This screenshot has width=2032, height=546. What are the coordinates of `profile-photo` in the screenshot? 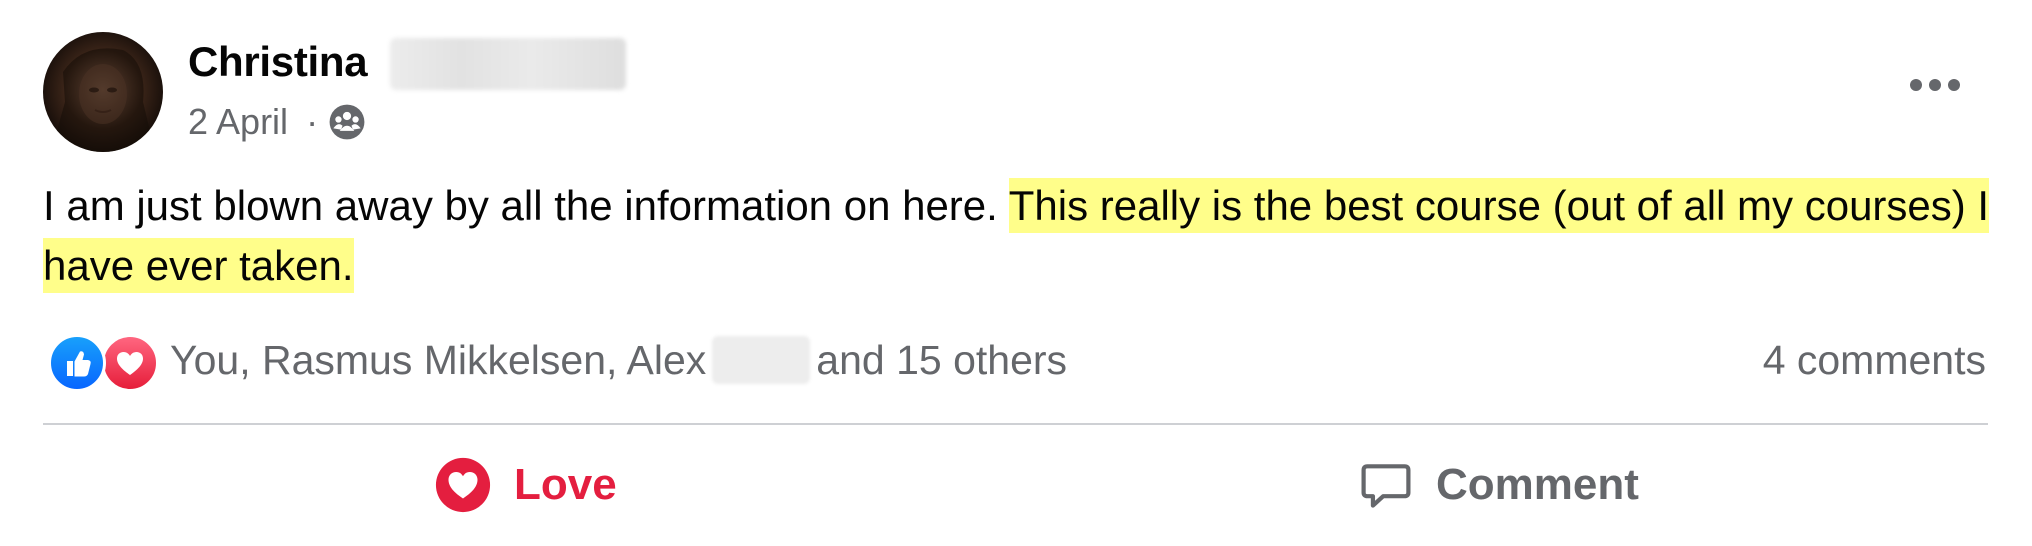 It's located at (103, 100).